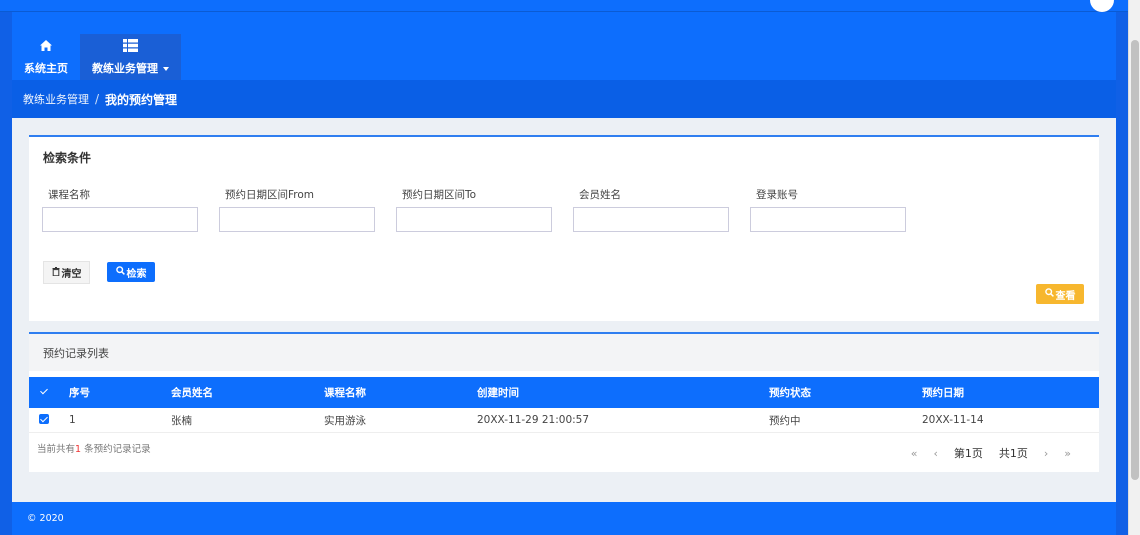 The width and height of the screenshot is (1140, 535). What do you see at coordinates (991, 453) in the screenshot?
I see `pagination: « ‹ 第1页 共1页 › »` at bounding box center [991, 453].